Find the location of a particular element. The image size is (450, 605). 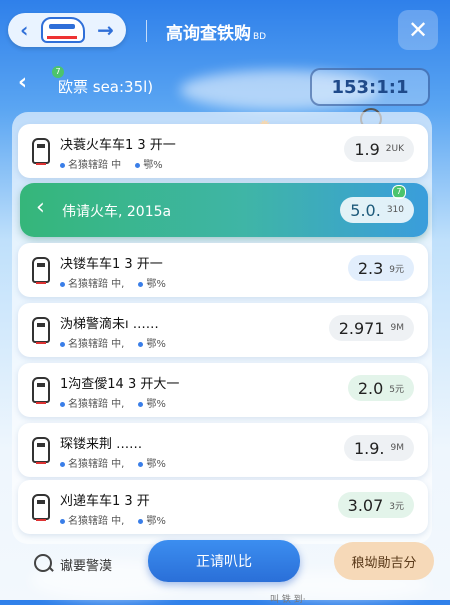

meta-station: 名猿辖踣 中 is located at coordinates (95, 165).